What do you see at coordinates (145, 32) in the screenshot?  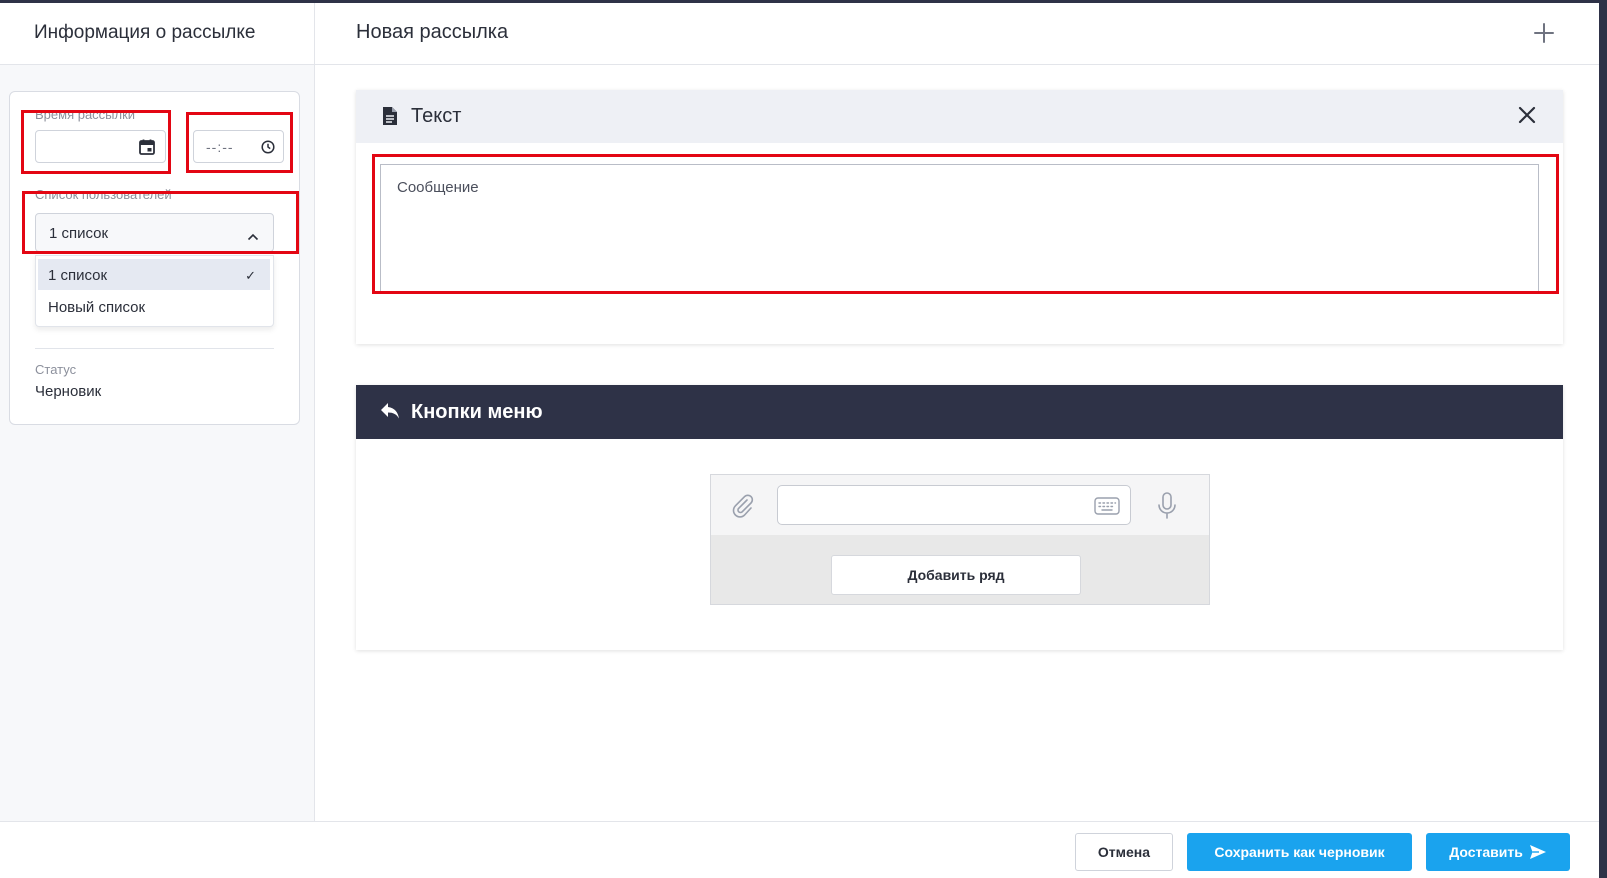 I see `sidebar-title: Информация о рассылке` at bounding box center [145, 32].